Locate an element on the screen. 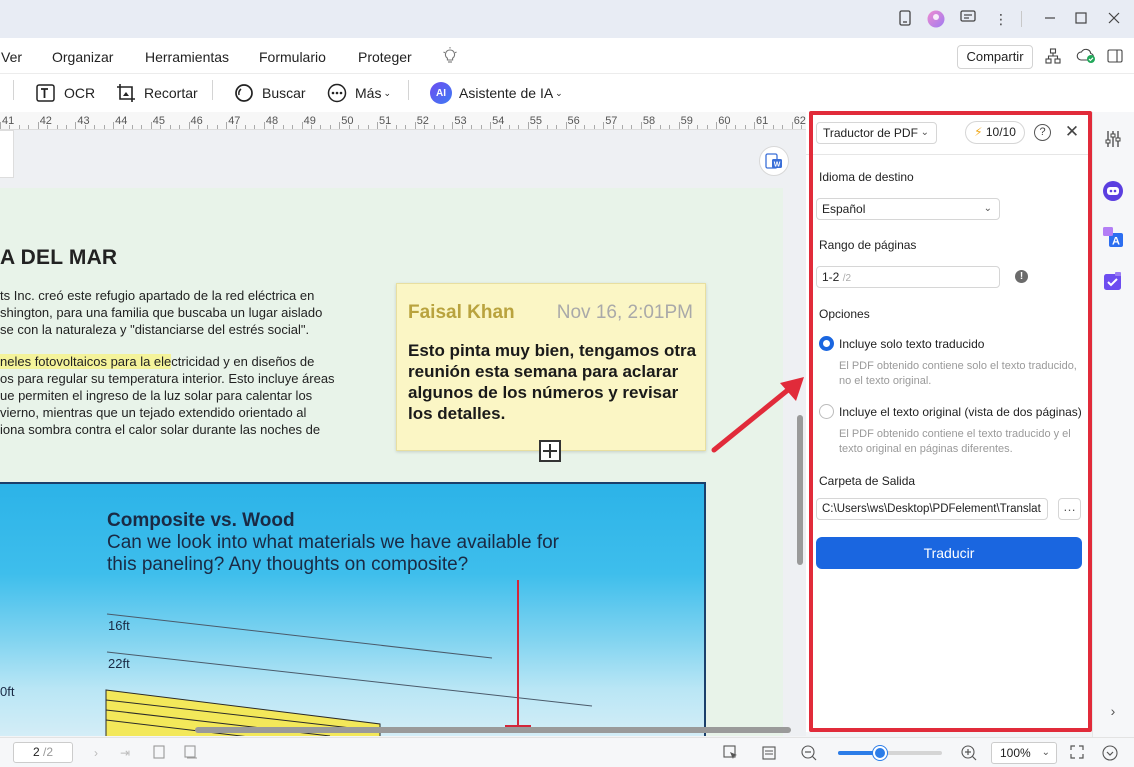  more-tool: Más ⌄ is located at coordinates (358, 93).